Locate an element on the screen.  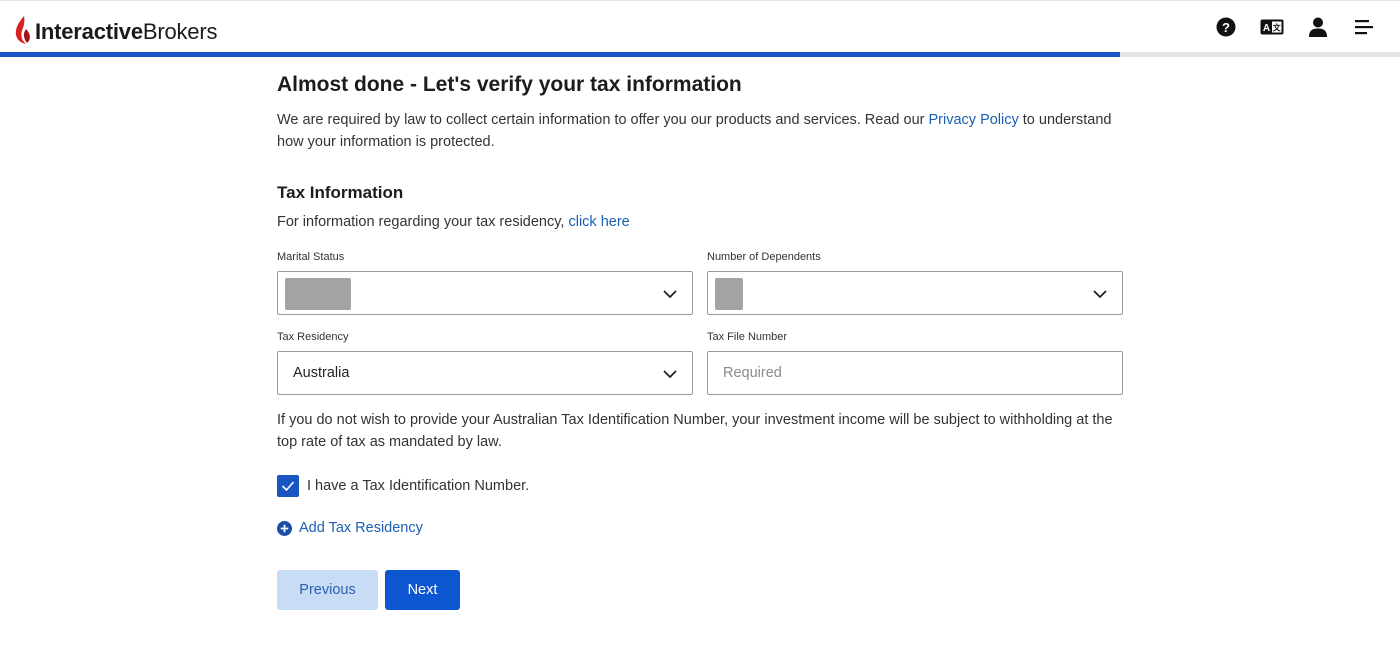
previous-button: Previous is located at coordinates (327, 590).